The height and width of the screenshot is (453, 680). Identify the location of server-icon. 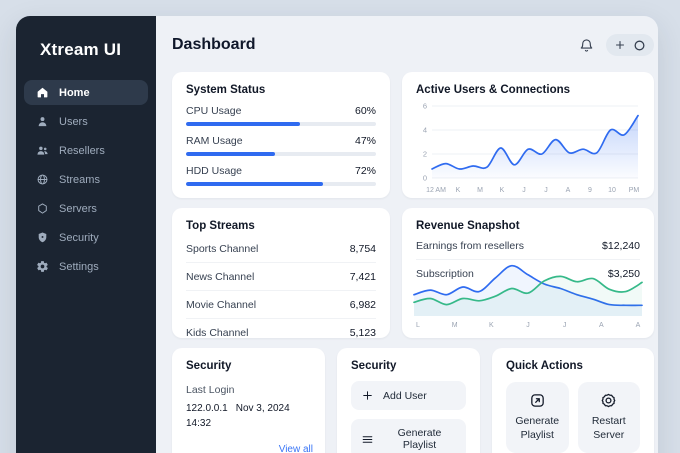
(42, 208).